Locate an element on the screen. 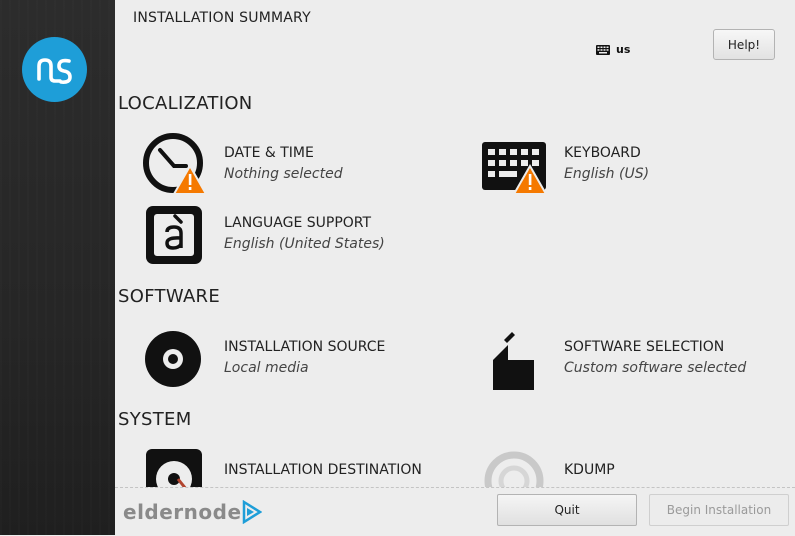 The height and width of the screenshot is (536, 795). eldernode-watermark: eldernode is located at coordinates (192, 512).